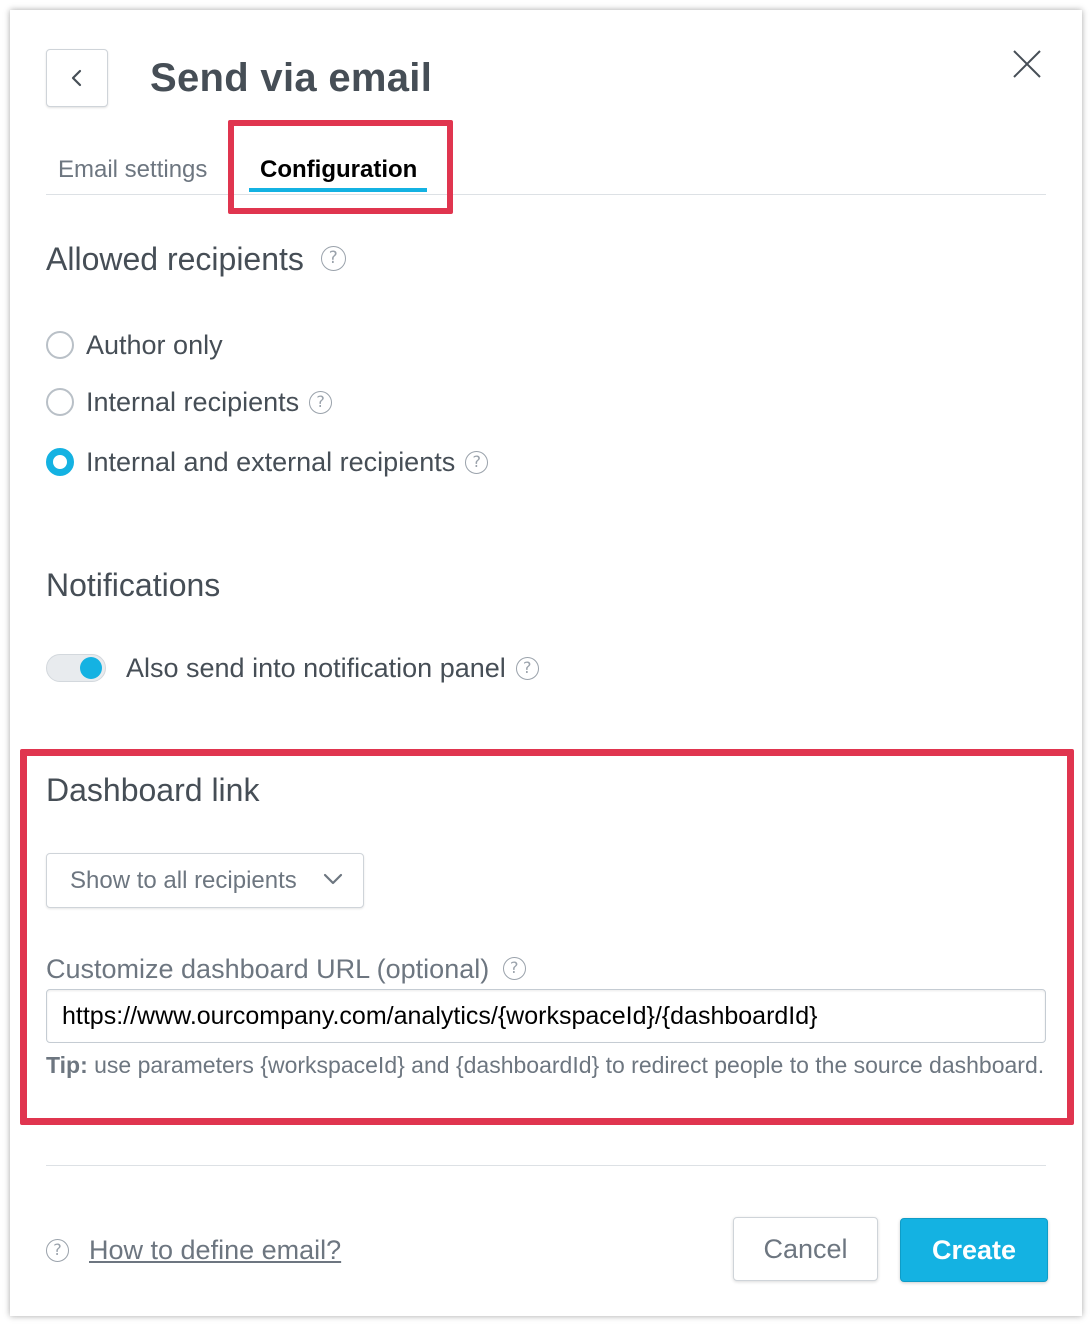 The height and width of the screenshot is (1326, 1092). What do you see at coordinates (91, 668) in the screenshot?
I see `toggle-knob` at bounding box center [91, 668].